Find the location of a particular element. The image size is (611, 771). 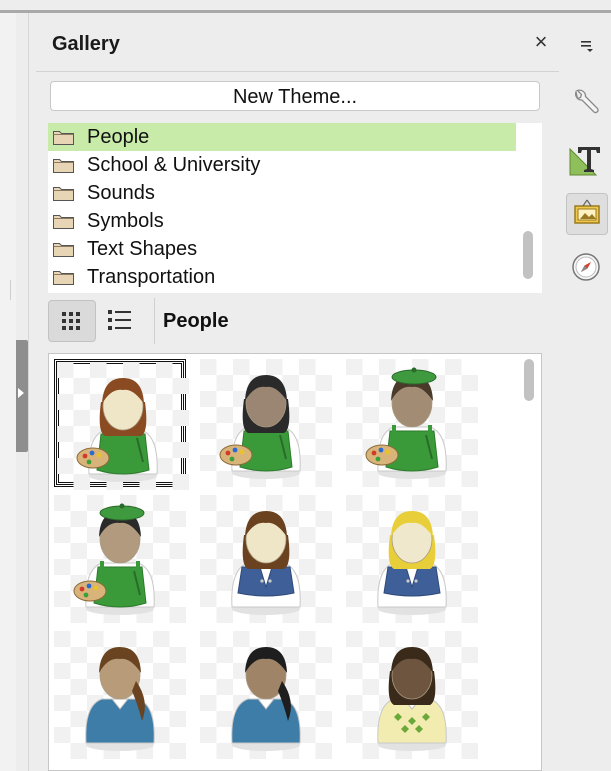

navigator-compass-icon is located at coordinates (586, 267).